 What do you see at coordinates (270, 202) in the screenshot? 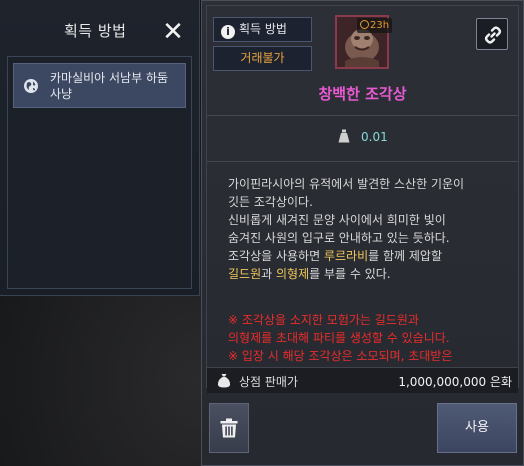
I see `description-line: 깃든 조각상이다.` at bounding box center [270, 202].